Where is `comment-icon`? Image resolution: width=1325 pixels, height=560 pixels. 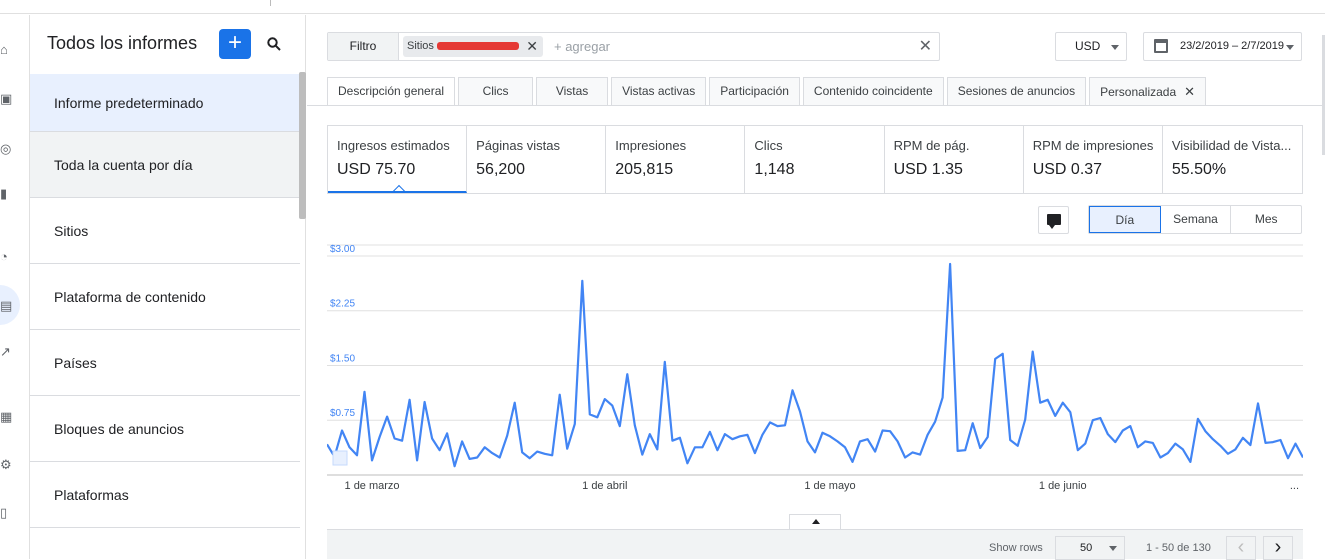
comment-icon is located at coordinates (1054, 221).